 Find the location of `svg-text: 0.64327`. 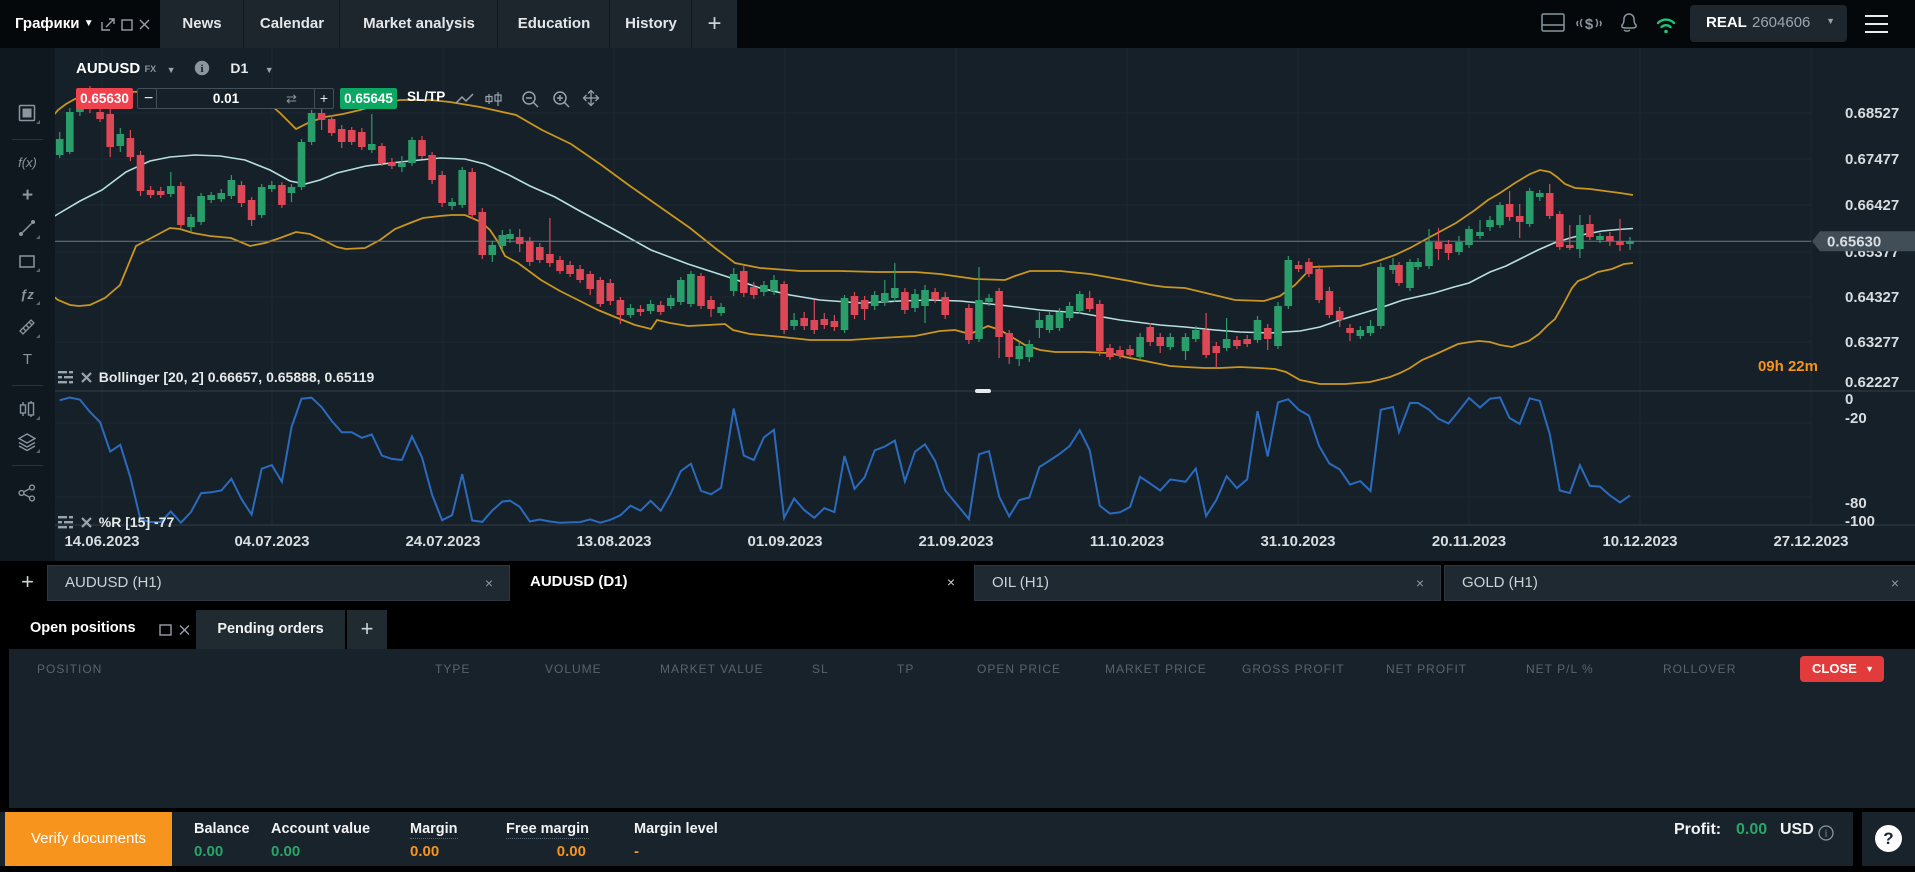

svg-text: 0.64327 is located at coordinates (1872, 297).